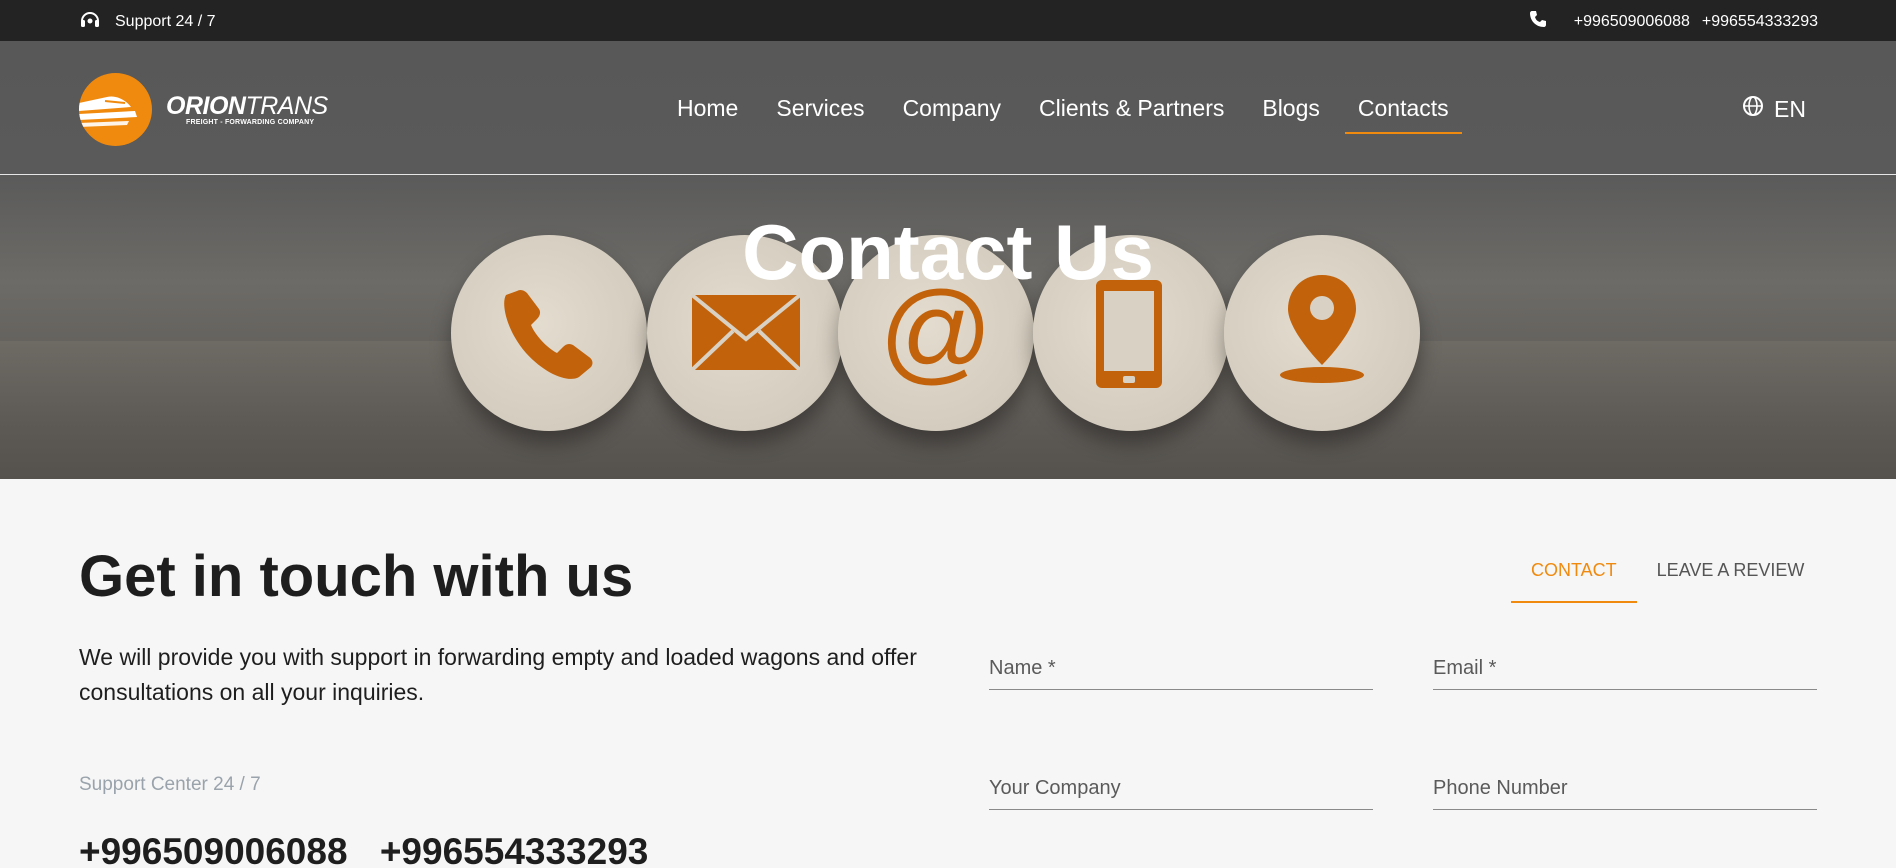  I want to click on support-info: Support 24 / 7, so click(147, 21).